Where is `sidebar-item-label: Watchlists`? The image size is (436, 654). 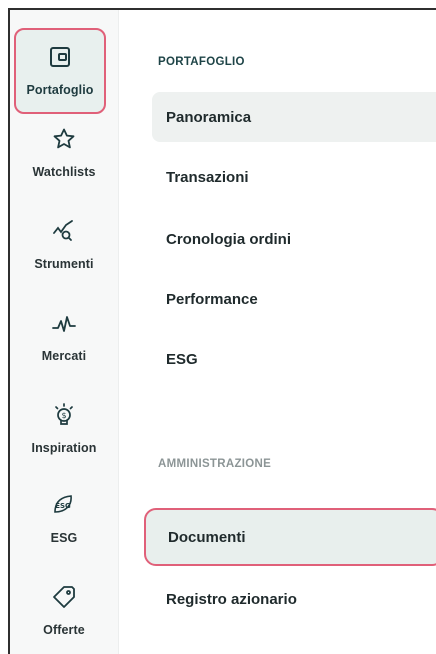 sidebar-item-label: Watchlists is located at coordinates (64, 172).